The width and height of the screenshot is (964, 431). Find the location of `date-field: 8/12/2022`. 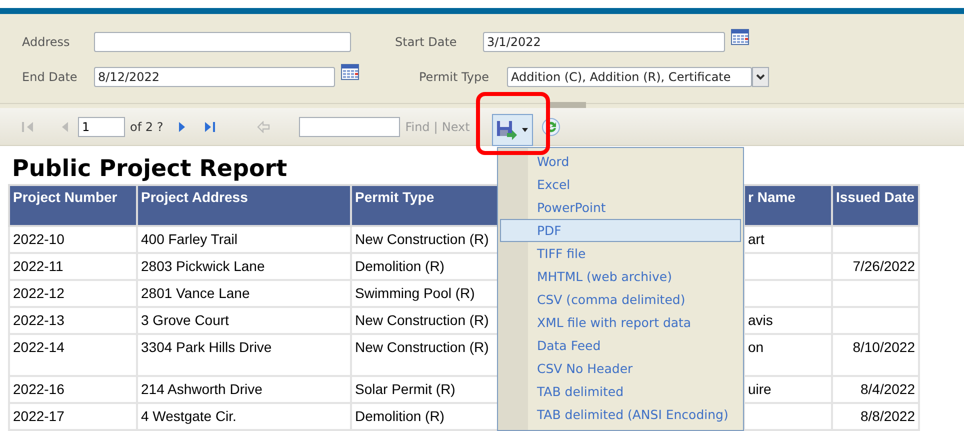

date-field: 8/12/2022 is located at coordinates (214, 76).